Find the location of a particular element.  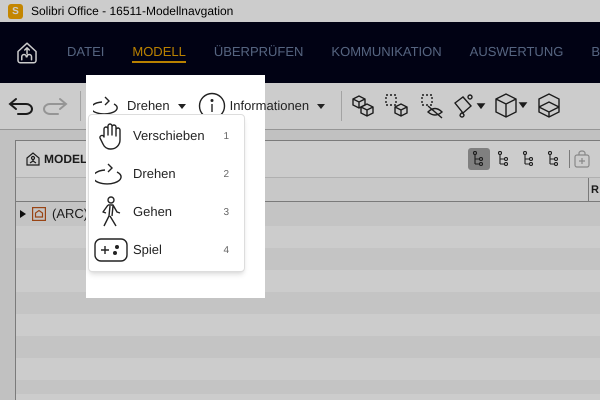

model-tree-icon is located at coordinates (33, 159).